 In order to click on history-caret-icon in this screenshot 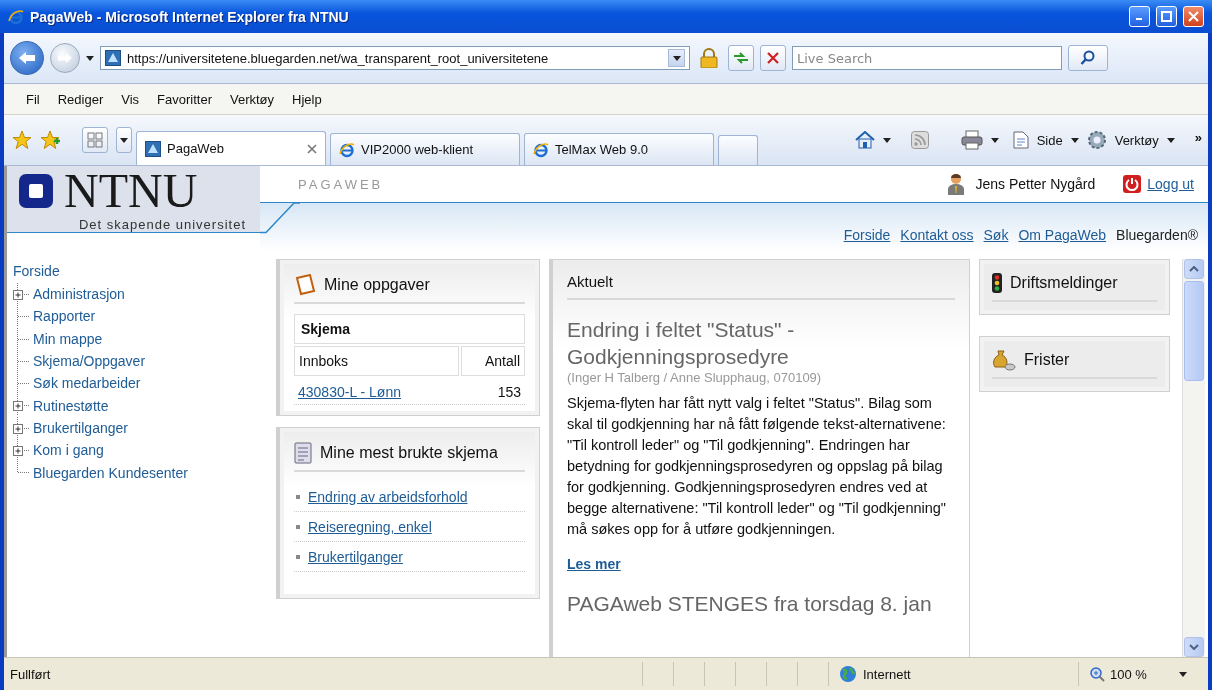, I will do `click(90, 58)`.